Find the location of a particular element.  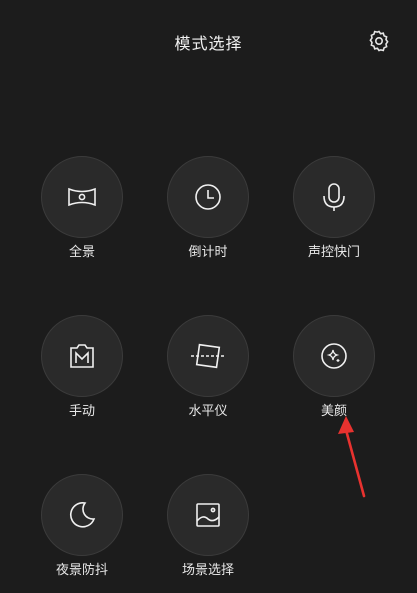

mode-beauty: 美颜 is located at coordinates (334, 368).